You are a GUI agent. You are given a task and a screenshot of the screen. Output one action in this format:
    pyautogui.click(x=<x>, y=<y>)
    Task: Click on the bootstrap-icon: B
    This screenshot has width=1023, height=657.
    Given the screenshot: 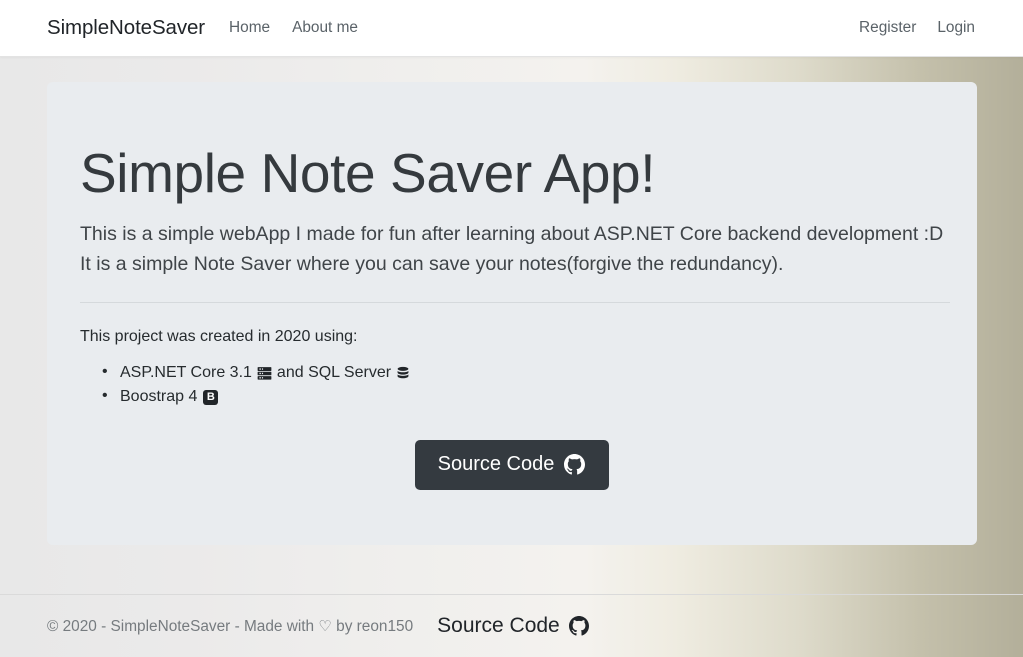 What is the action you would take?
    pyautogui.click(x=211, y=398)
    